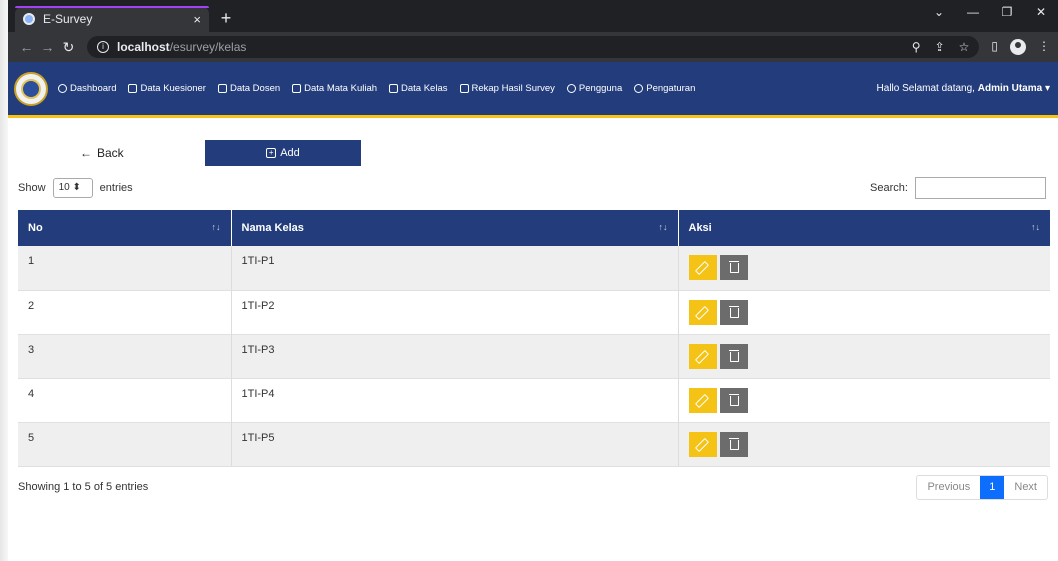 The image size is (1058, 561). Describe the element at coordinates (940, 47) in the screenshot. I see `share-icon: ⇪` at that location.